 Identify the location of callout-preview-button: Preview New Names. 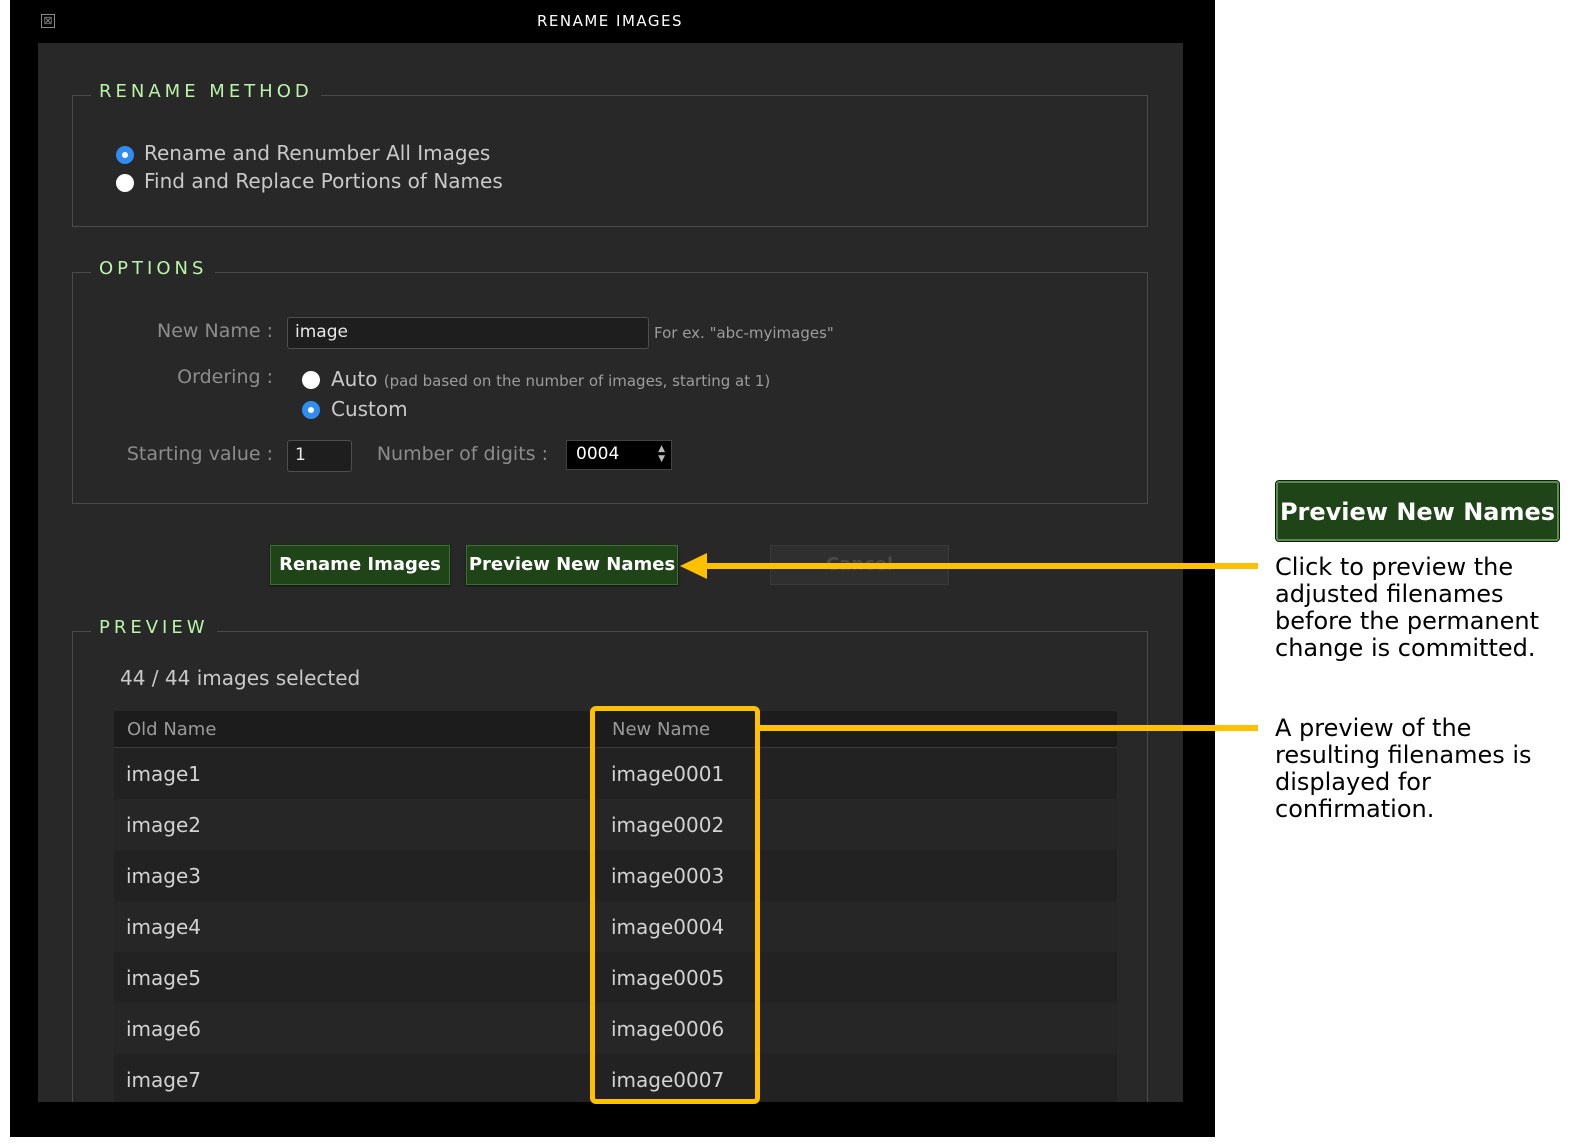
(1417, 511).